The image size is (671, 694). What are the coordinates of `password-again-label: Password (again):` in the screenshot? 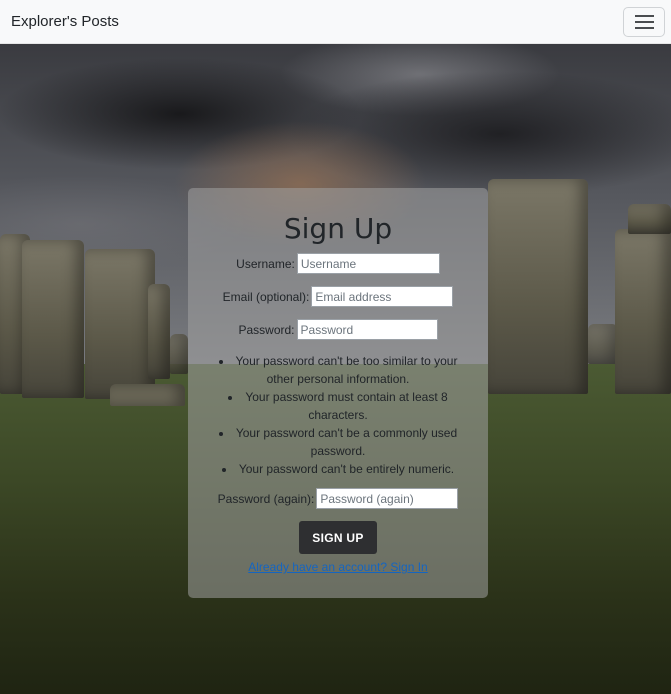 It's located at (266, 498).